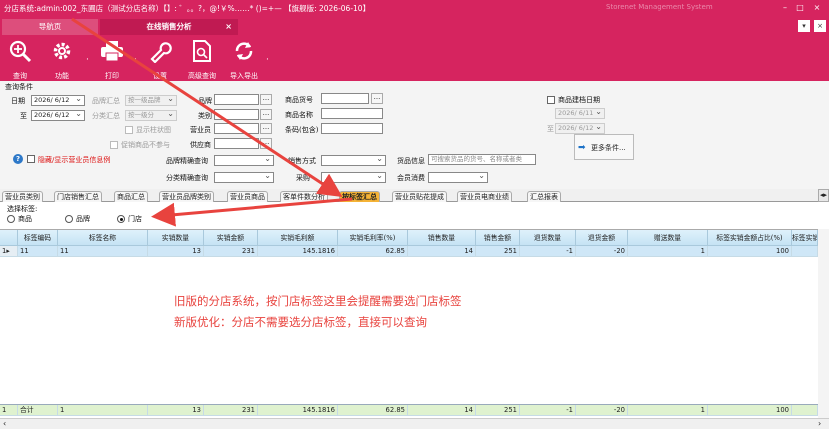  Describe the element at coordinates (800, 8) in the screenshot. I see `maximize-button: □` at that location.